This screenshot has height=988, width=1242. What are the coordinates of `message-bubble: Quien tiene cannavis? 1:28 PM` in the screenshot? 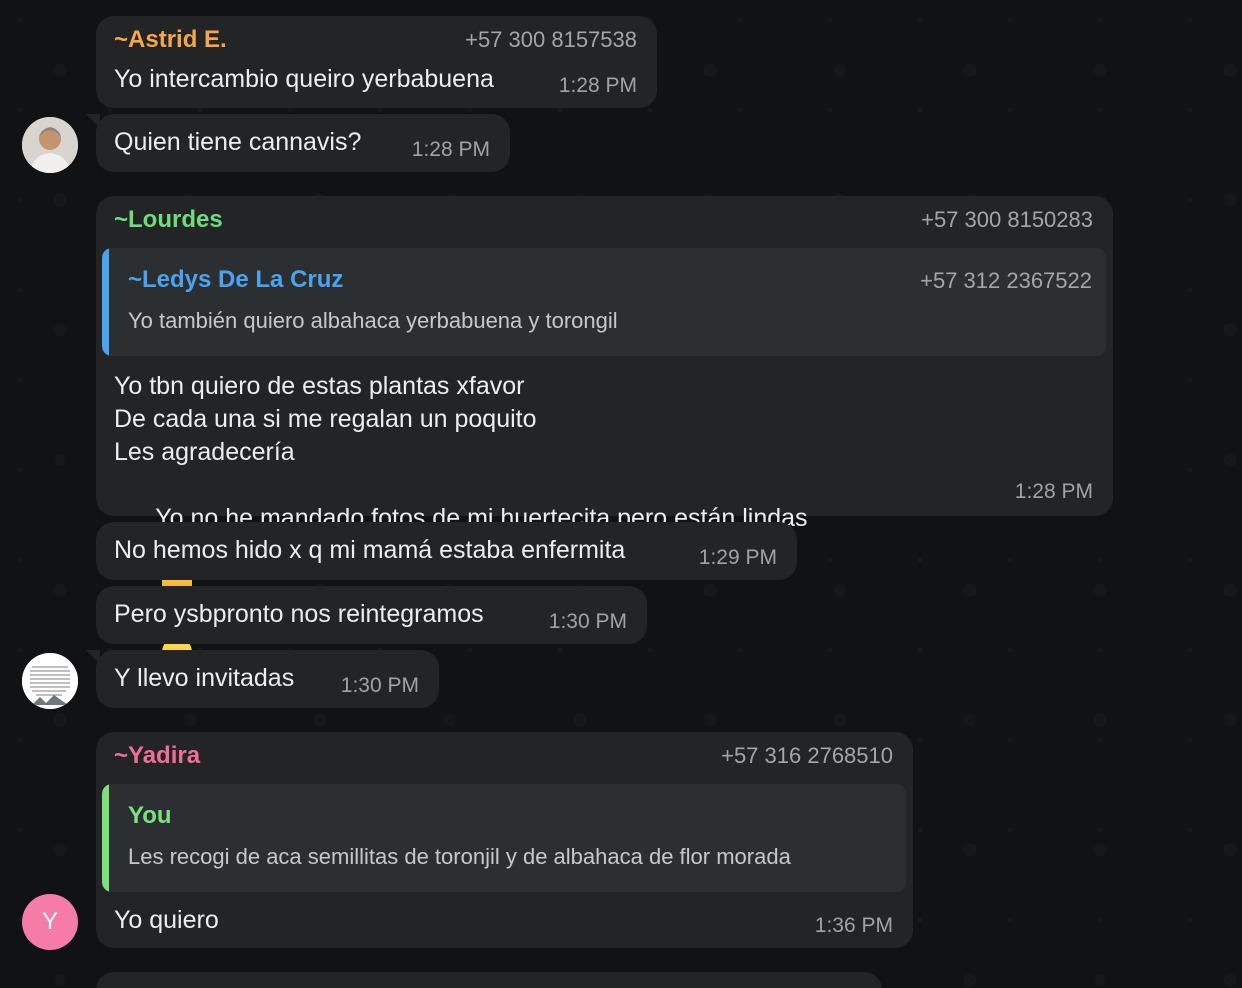 It's located at (298, 143).